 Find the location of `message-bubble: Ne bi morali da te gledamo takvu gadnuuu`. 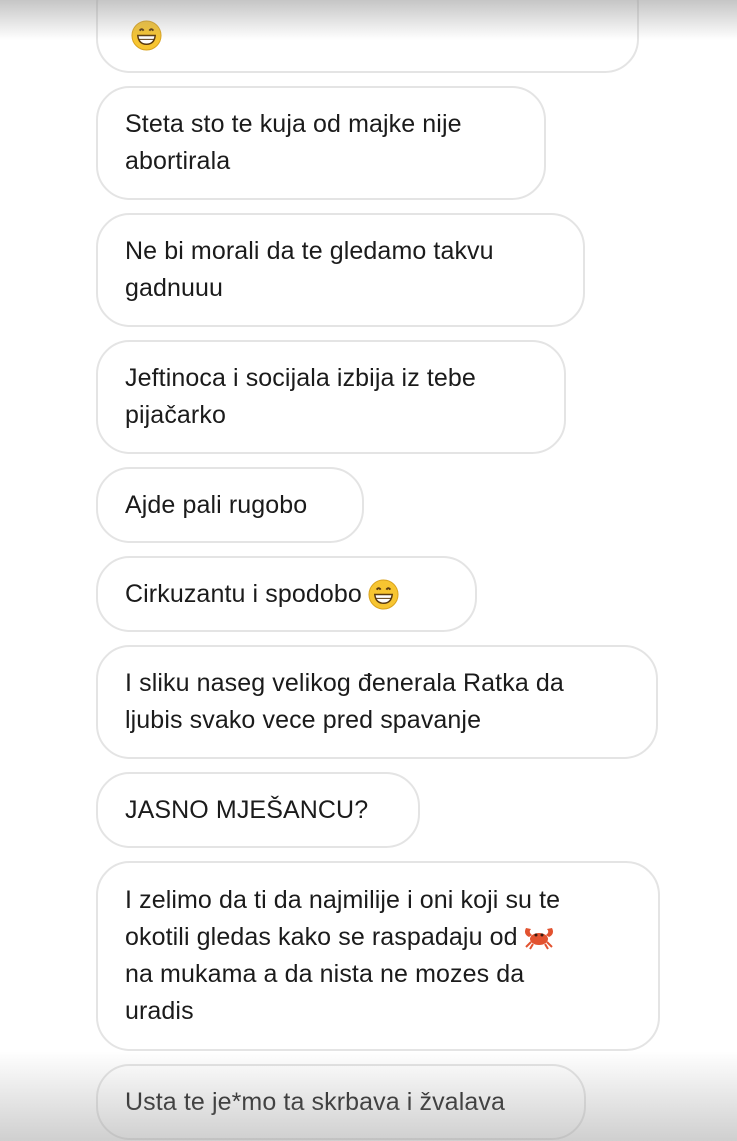

message-bubble: Ne bi morali da te gledamo takvu gadnuuu is located at coordinates (340, 270).